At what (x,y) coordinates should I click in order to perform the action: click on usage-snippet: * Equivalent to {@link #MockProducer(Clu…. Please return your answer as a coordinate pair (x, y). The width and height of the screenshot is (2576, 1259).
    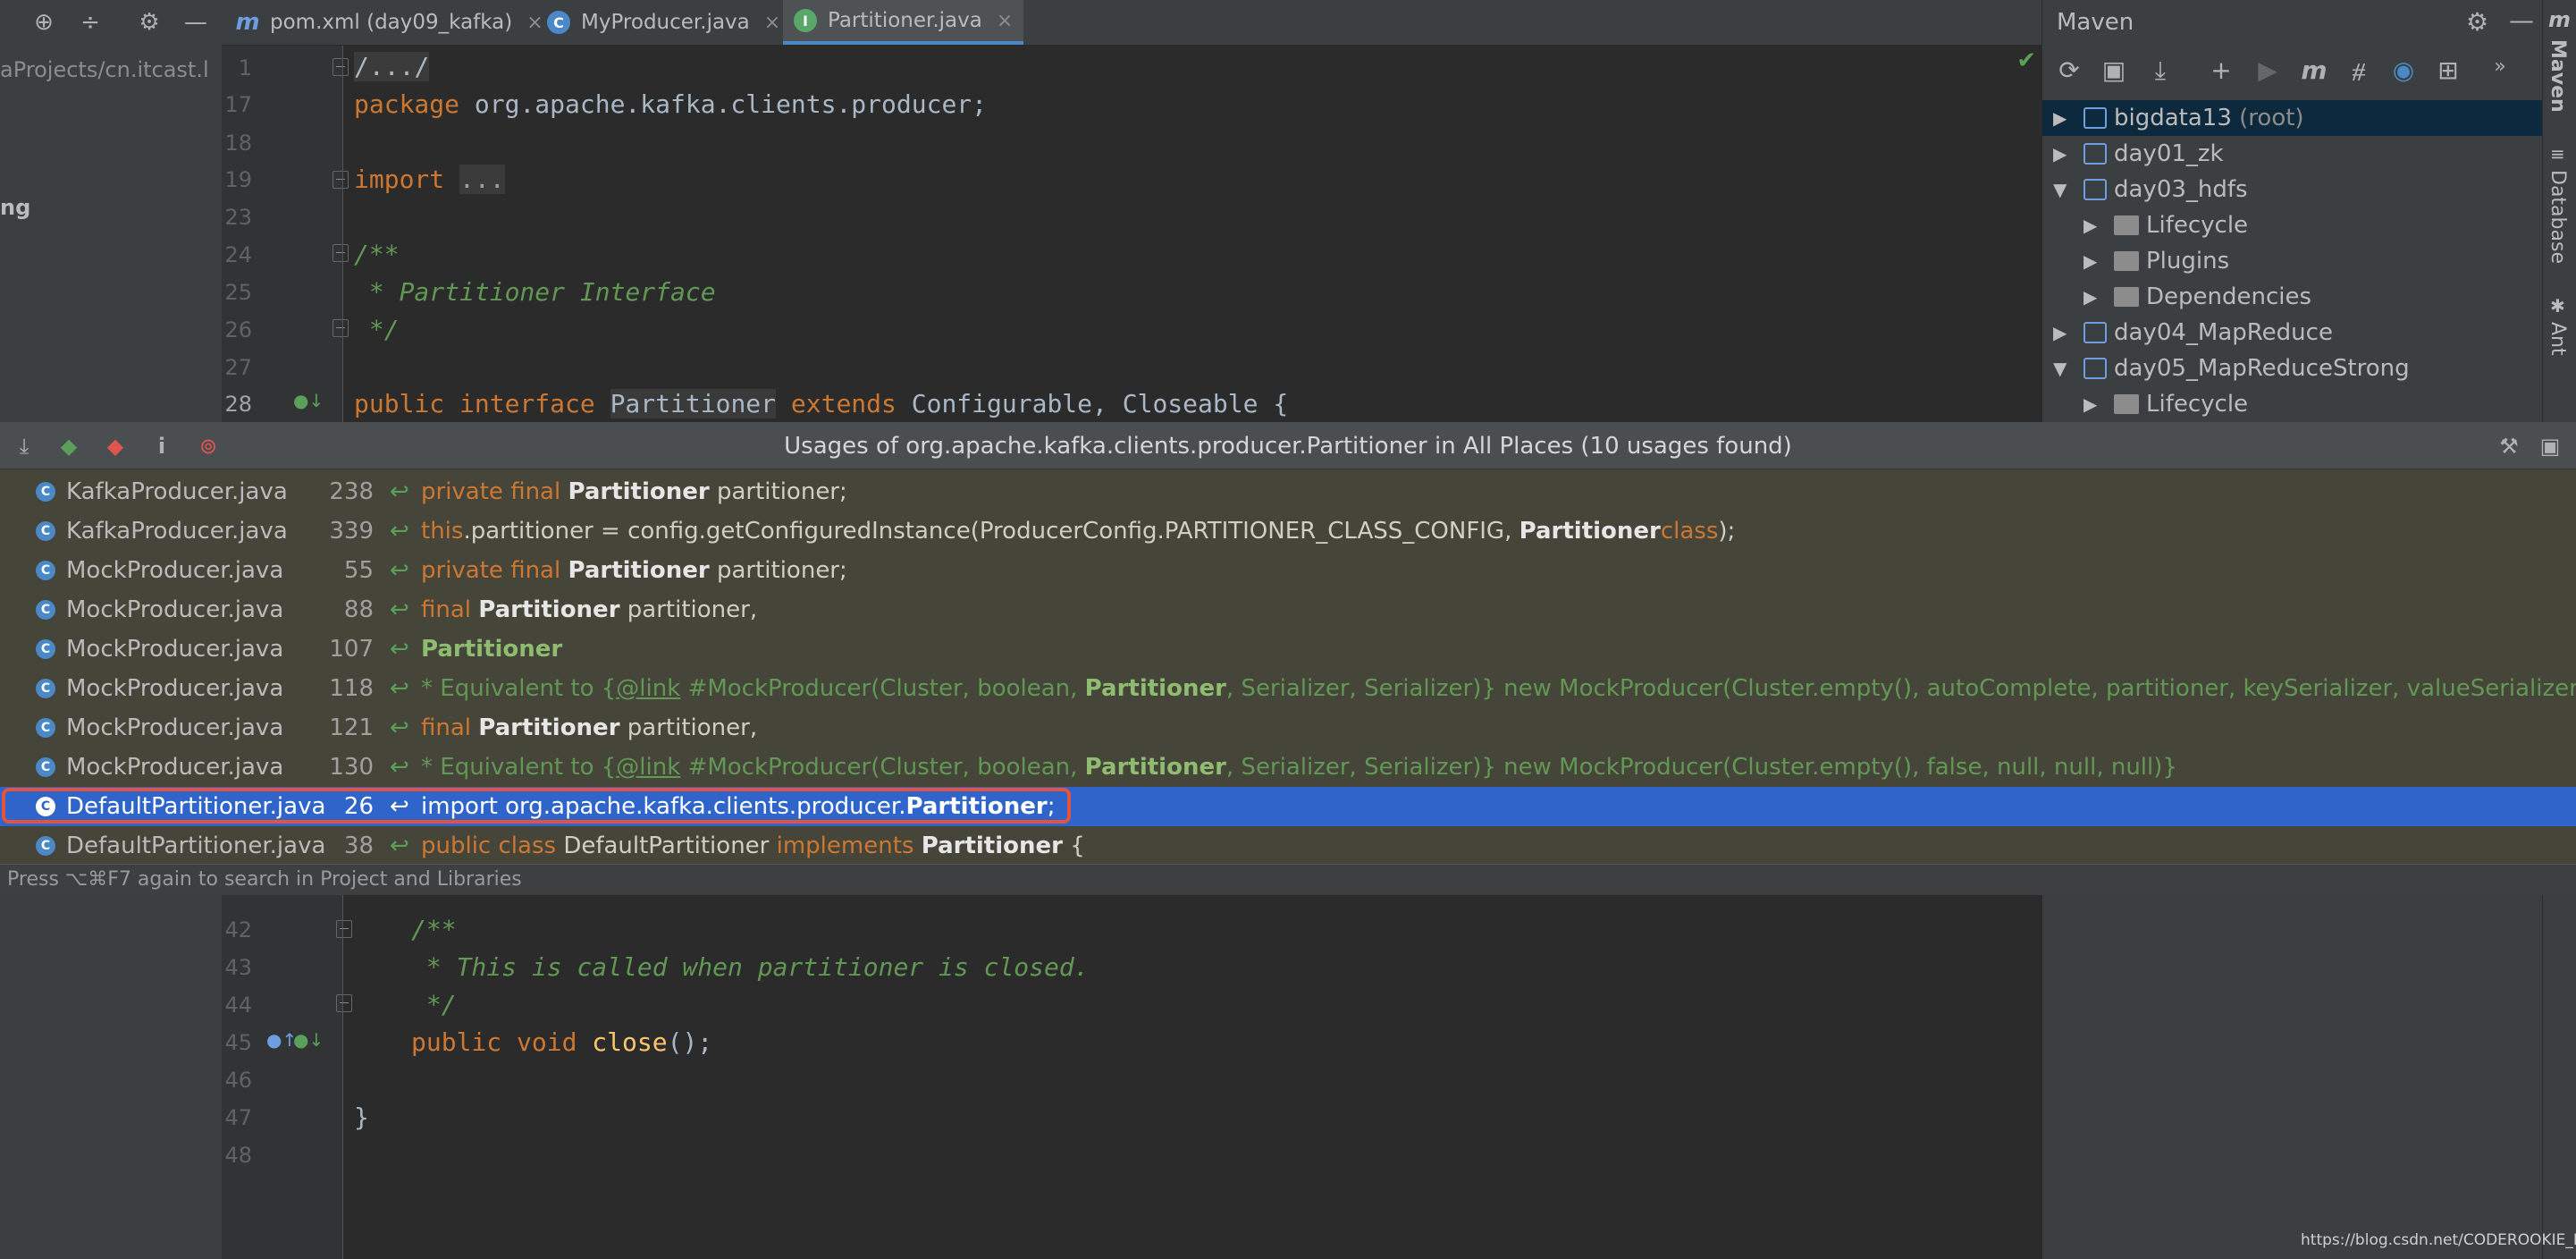
    Looking at the image, I should click on (1499, 689).